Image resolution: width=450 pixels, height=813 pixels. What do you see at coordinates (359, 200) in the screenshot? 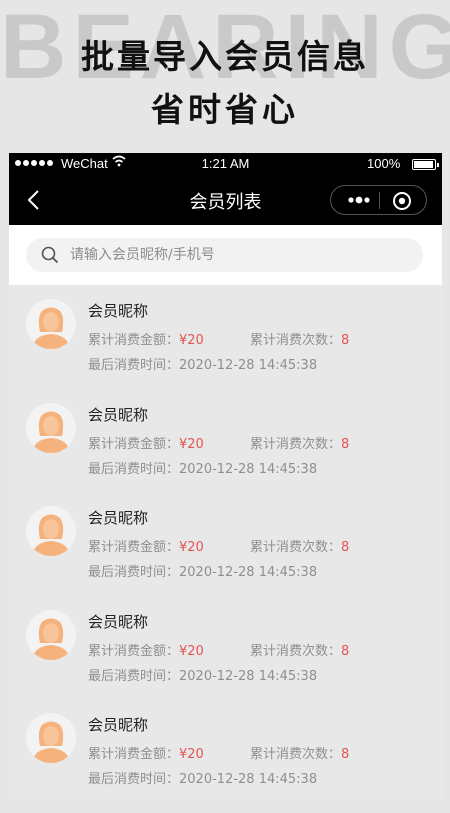
I see `more-icon` at bounding box center [359, 200].